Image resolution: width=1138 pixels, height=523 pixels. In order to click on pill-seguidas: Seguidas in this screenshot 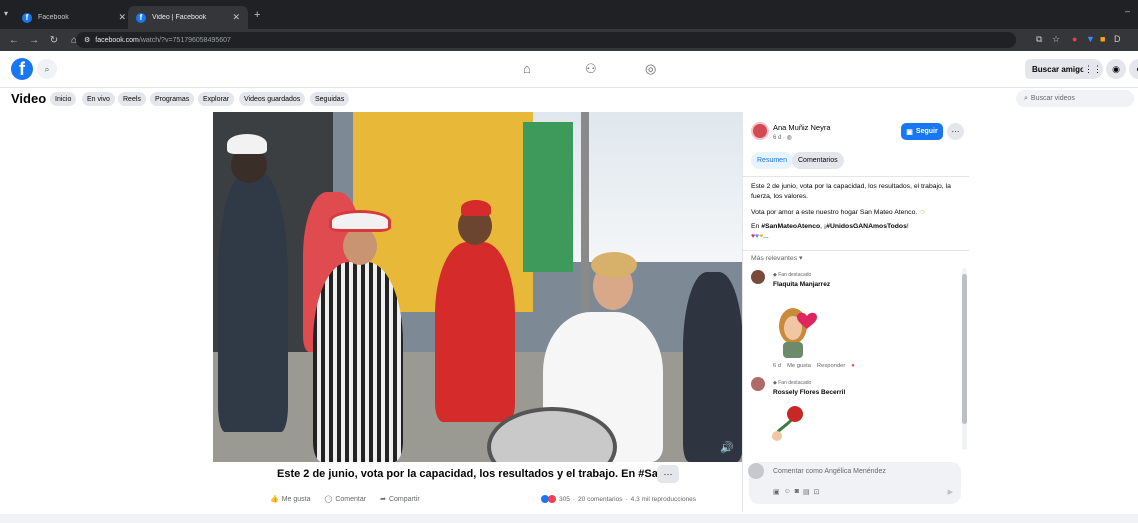, I will do `click(330, 99)`.